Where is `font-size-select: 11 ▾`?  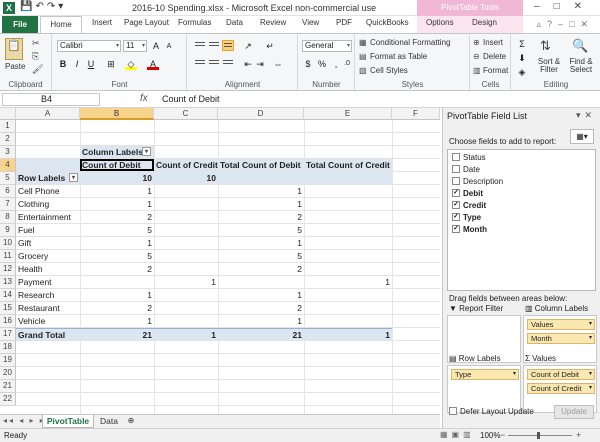 font-size-select: 11 ▾ is located at coordinates (135, 46).